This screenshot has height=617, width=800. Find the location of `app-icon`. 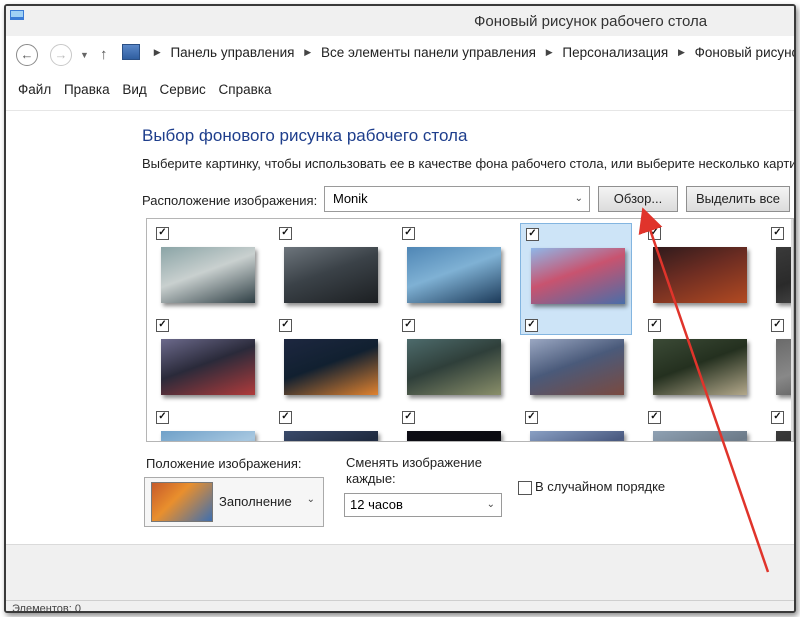

app-icon is located at coordinates (17, 15).